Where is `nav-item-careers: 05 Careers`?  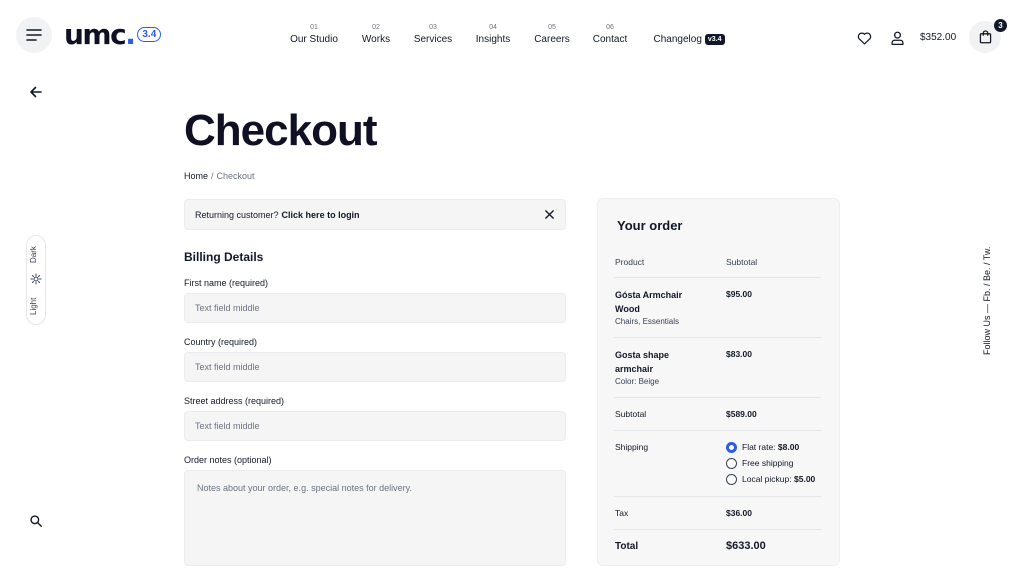 nav-item-careers: 05 Careers is located at coordinates (552, 34).